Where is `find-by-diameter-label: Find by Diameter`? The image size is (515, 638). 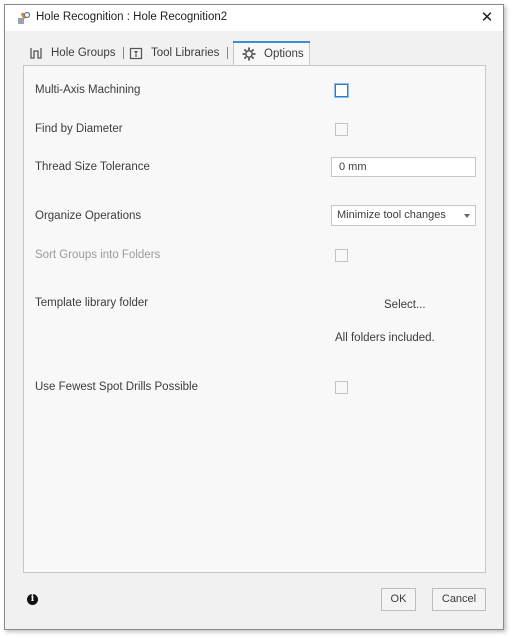
find-by-diameter-label: Find by Diameter is located at coordinates (79, 129).